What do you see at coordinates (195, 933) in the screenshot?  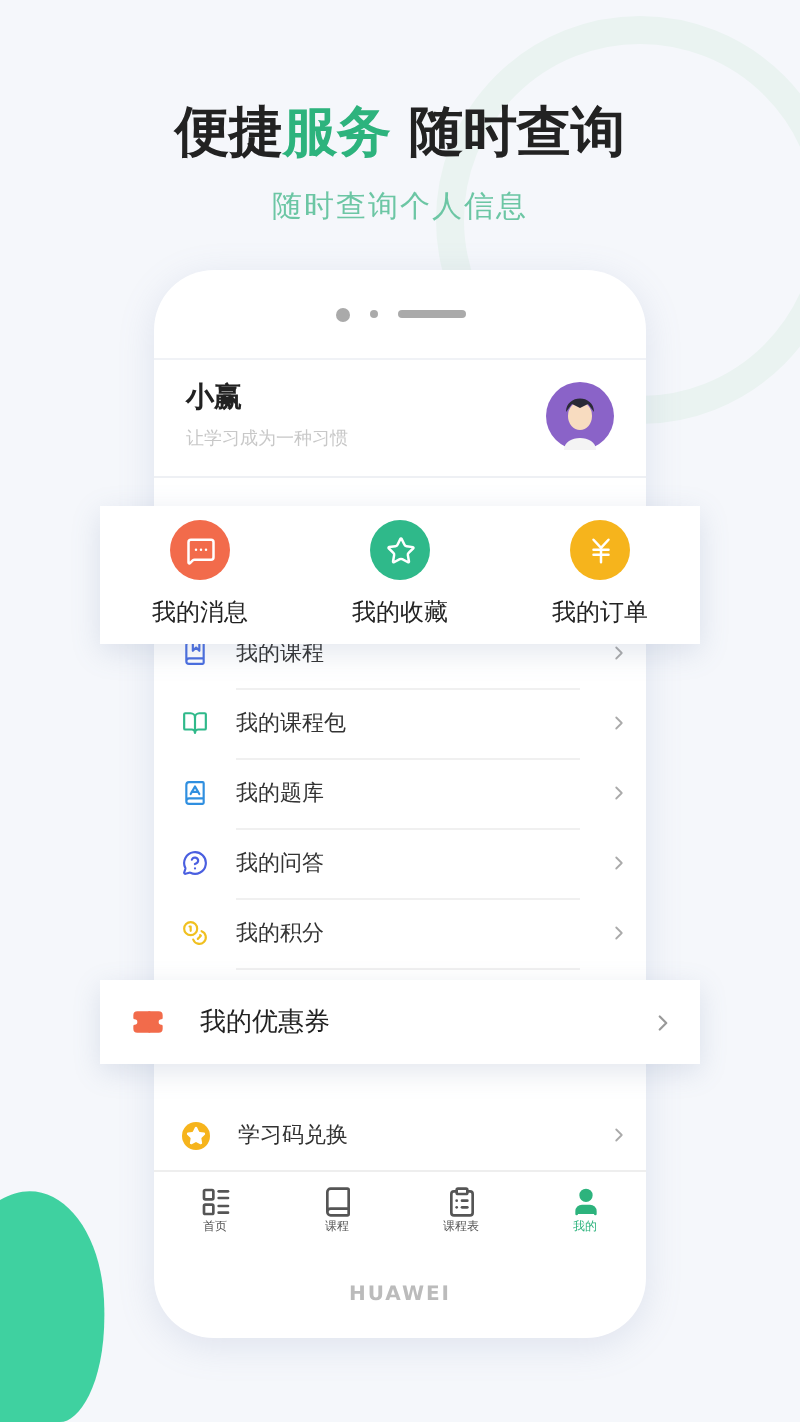 I see `coins-icon` at bounding box center [195, 933].